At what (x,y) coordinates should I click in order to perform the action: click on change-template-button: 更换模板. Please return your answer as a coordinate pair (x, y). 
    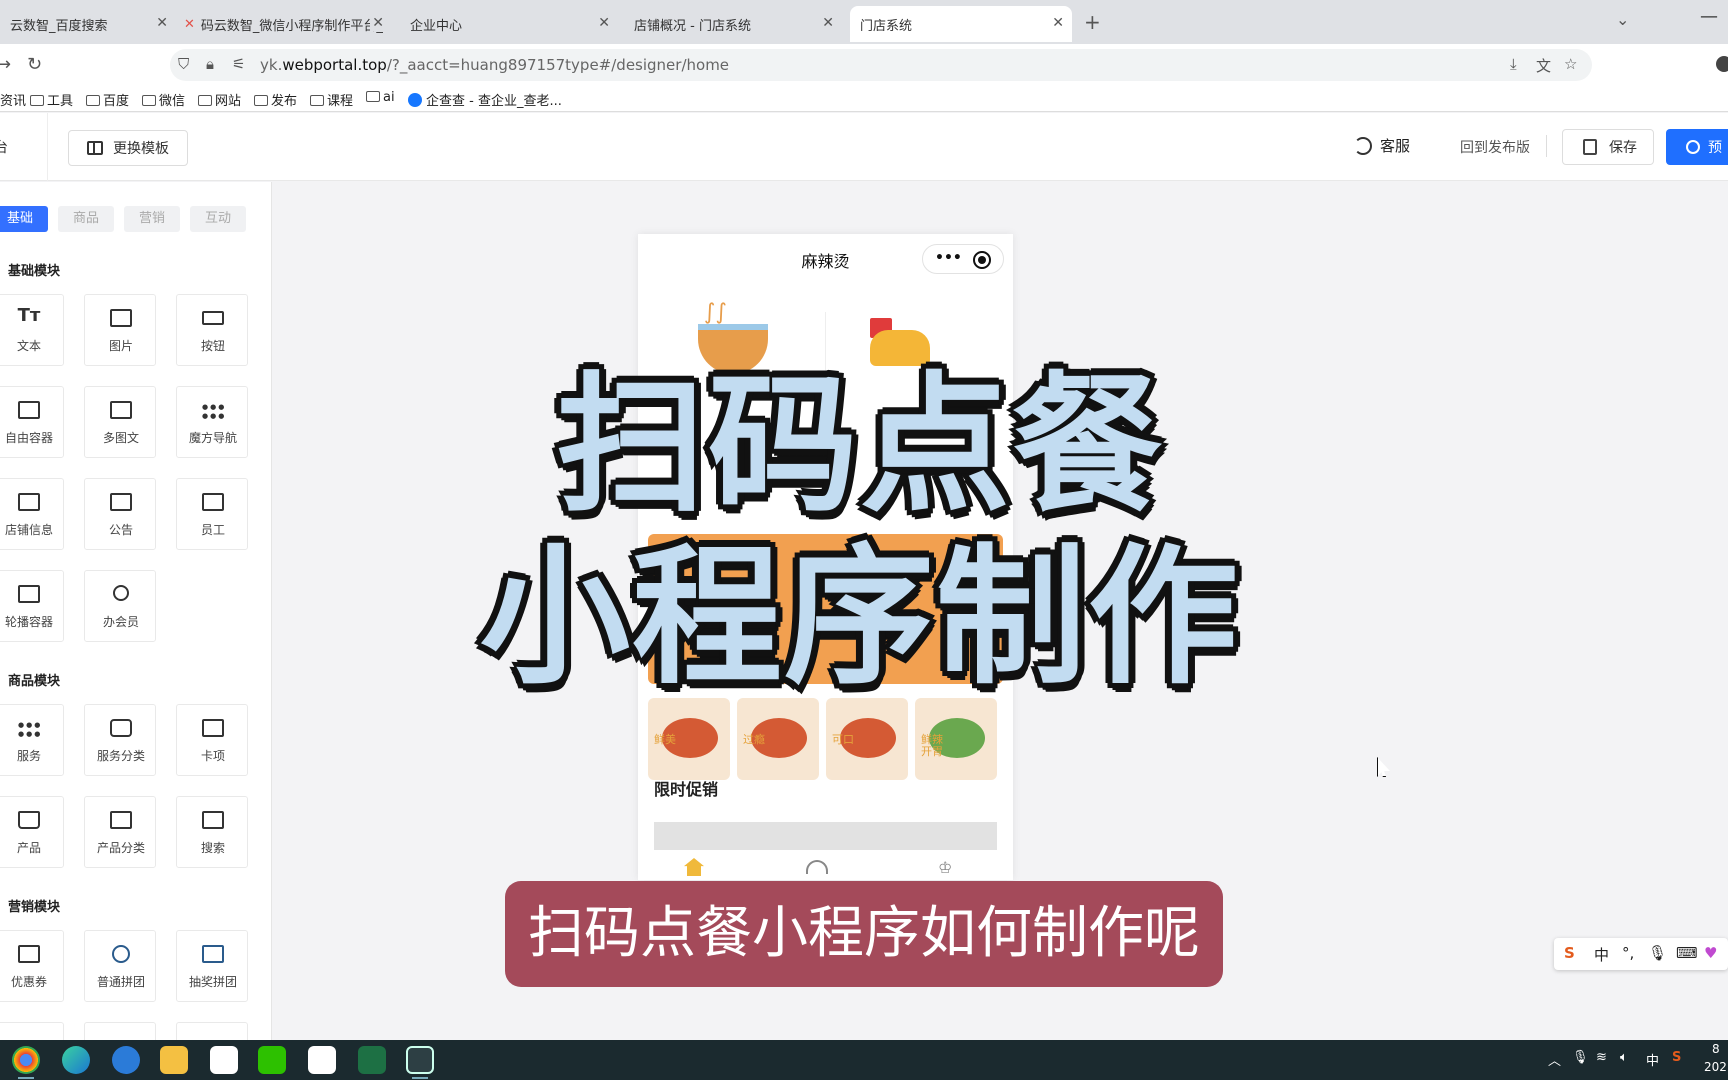
    Looking at the image, I should click on (128, 148).